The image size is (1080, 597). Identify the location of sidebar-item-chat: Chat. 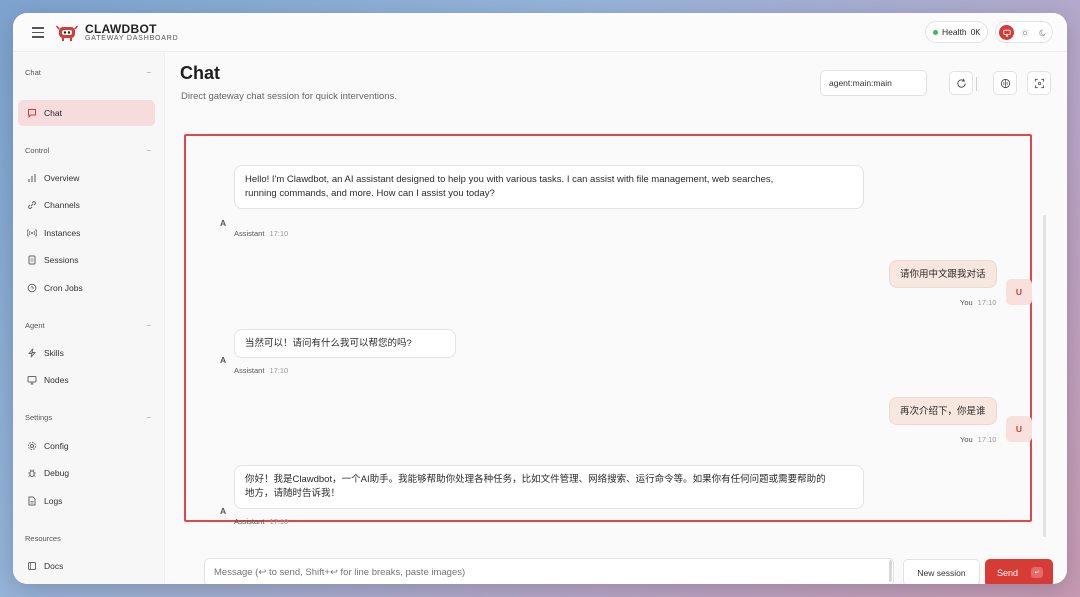
(86, 113).